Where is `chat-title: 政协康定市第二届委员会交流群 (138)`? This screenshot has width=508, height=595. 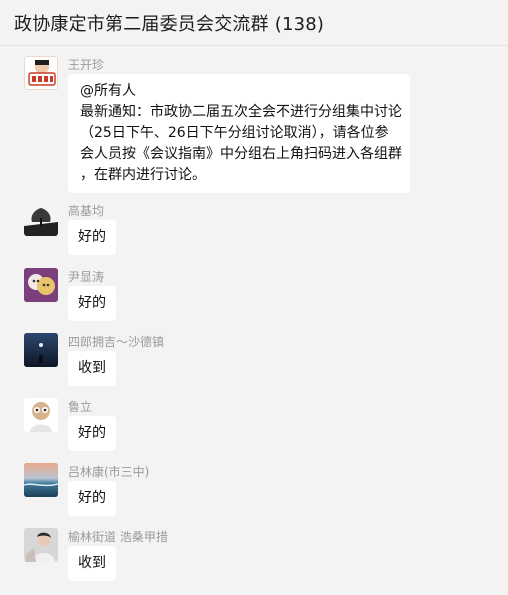 chat-title: 政协康定市第二届委员会交流群 (138) is located at coordinates (169, 24).